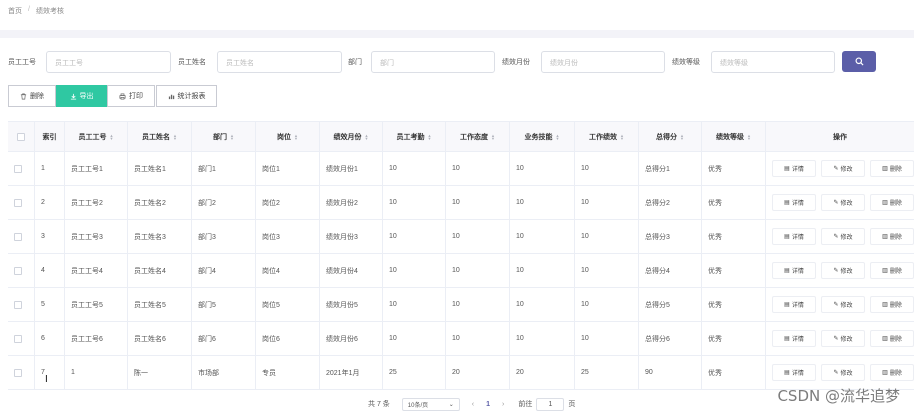 This screenshot has height=412, width=914. What do you see at coordinates (734, 136) in the screenshot?
I see `header-grade: 绩效等级 ▲ ▼` at bounding box center [734, 136].